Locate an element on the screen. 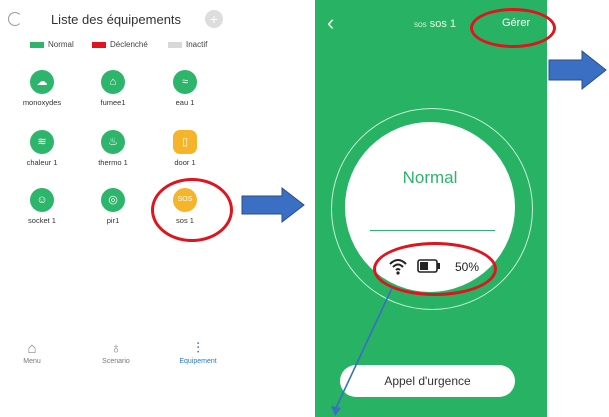 Image resolution: width=609 pixels, height=417 pixels. pointer-line is located at coordinates (364, 348).